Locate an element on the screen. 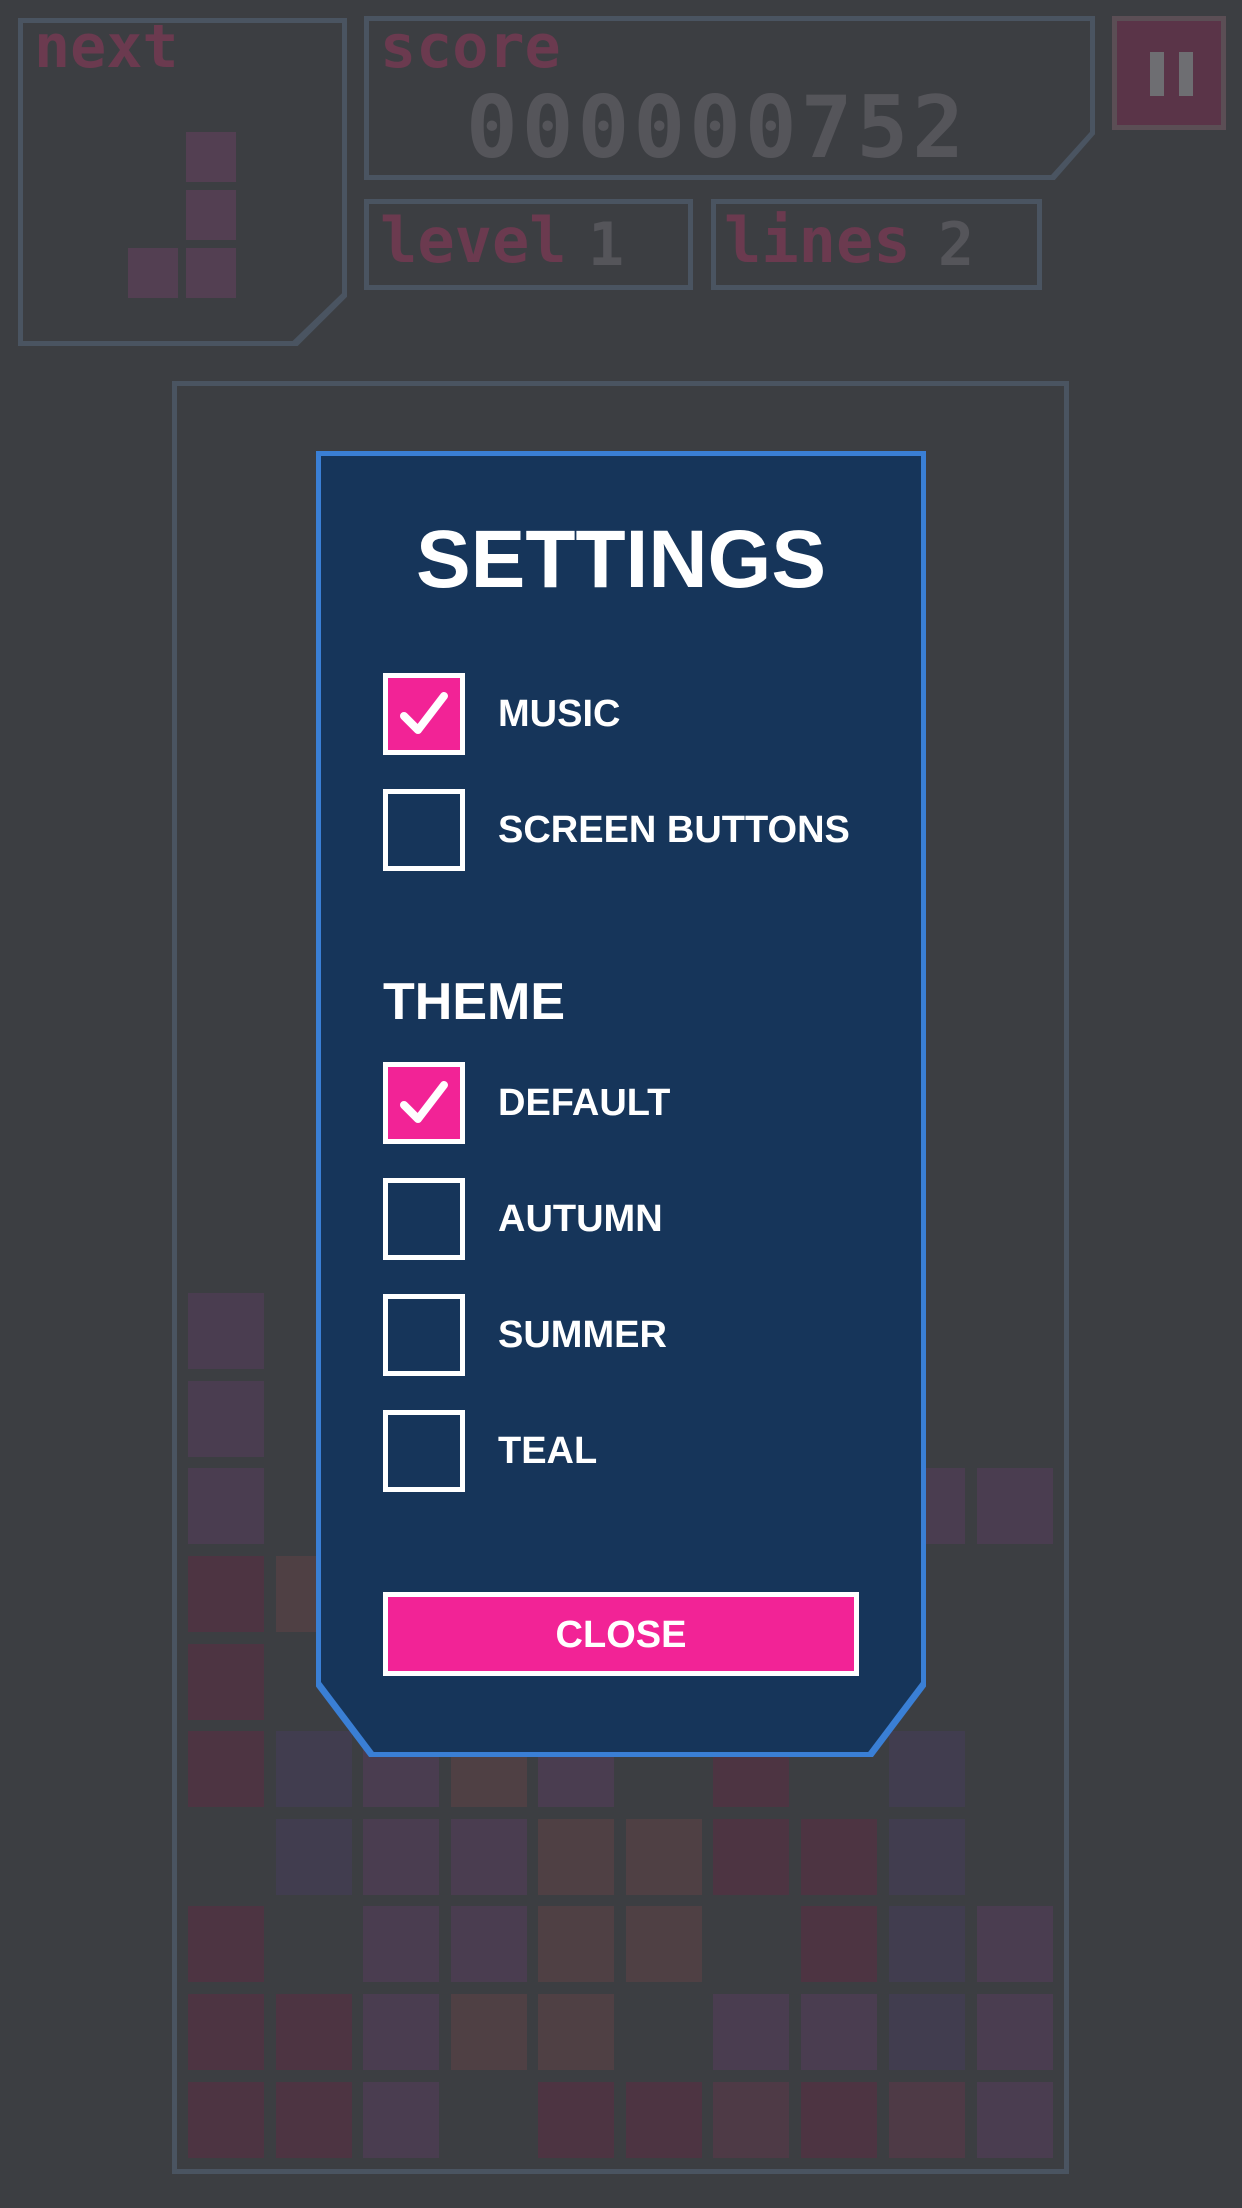  next-label: next is located at coordinates (106, 47).